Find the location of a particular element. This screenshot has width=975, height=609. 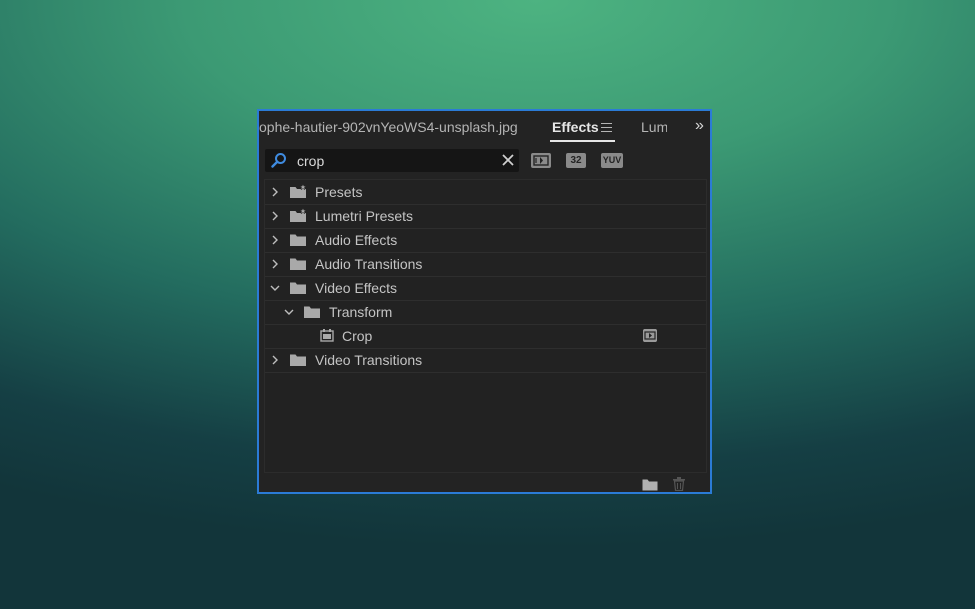

search-icon is located at coordinates (278, 160).